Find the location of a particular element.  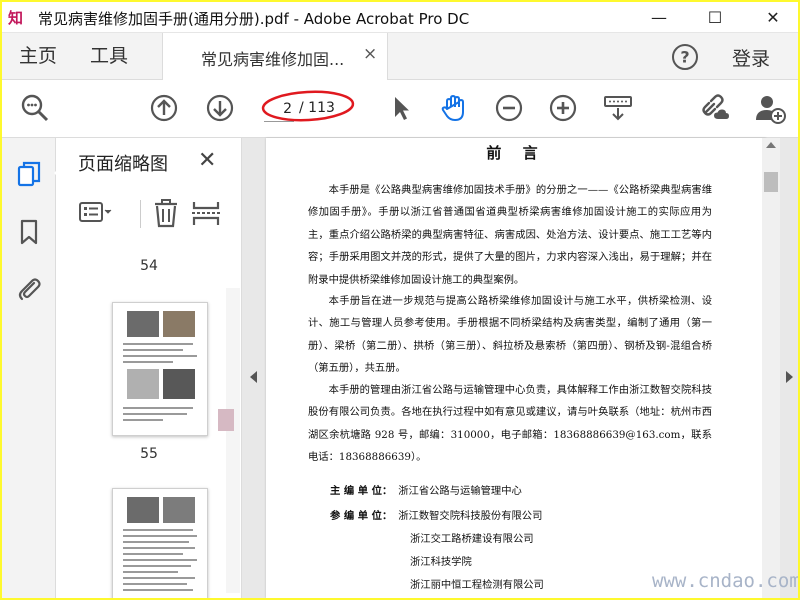

close-window-button: ✕ is located at coordinates (773, 17).